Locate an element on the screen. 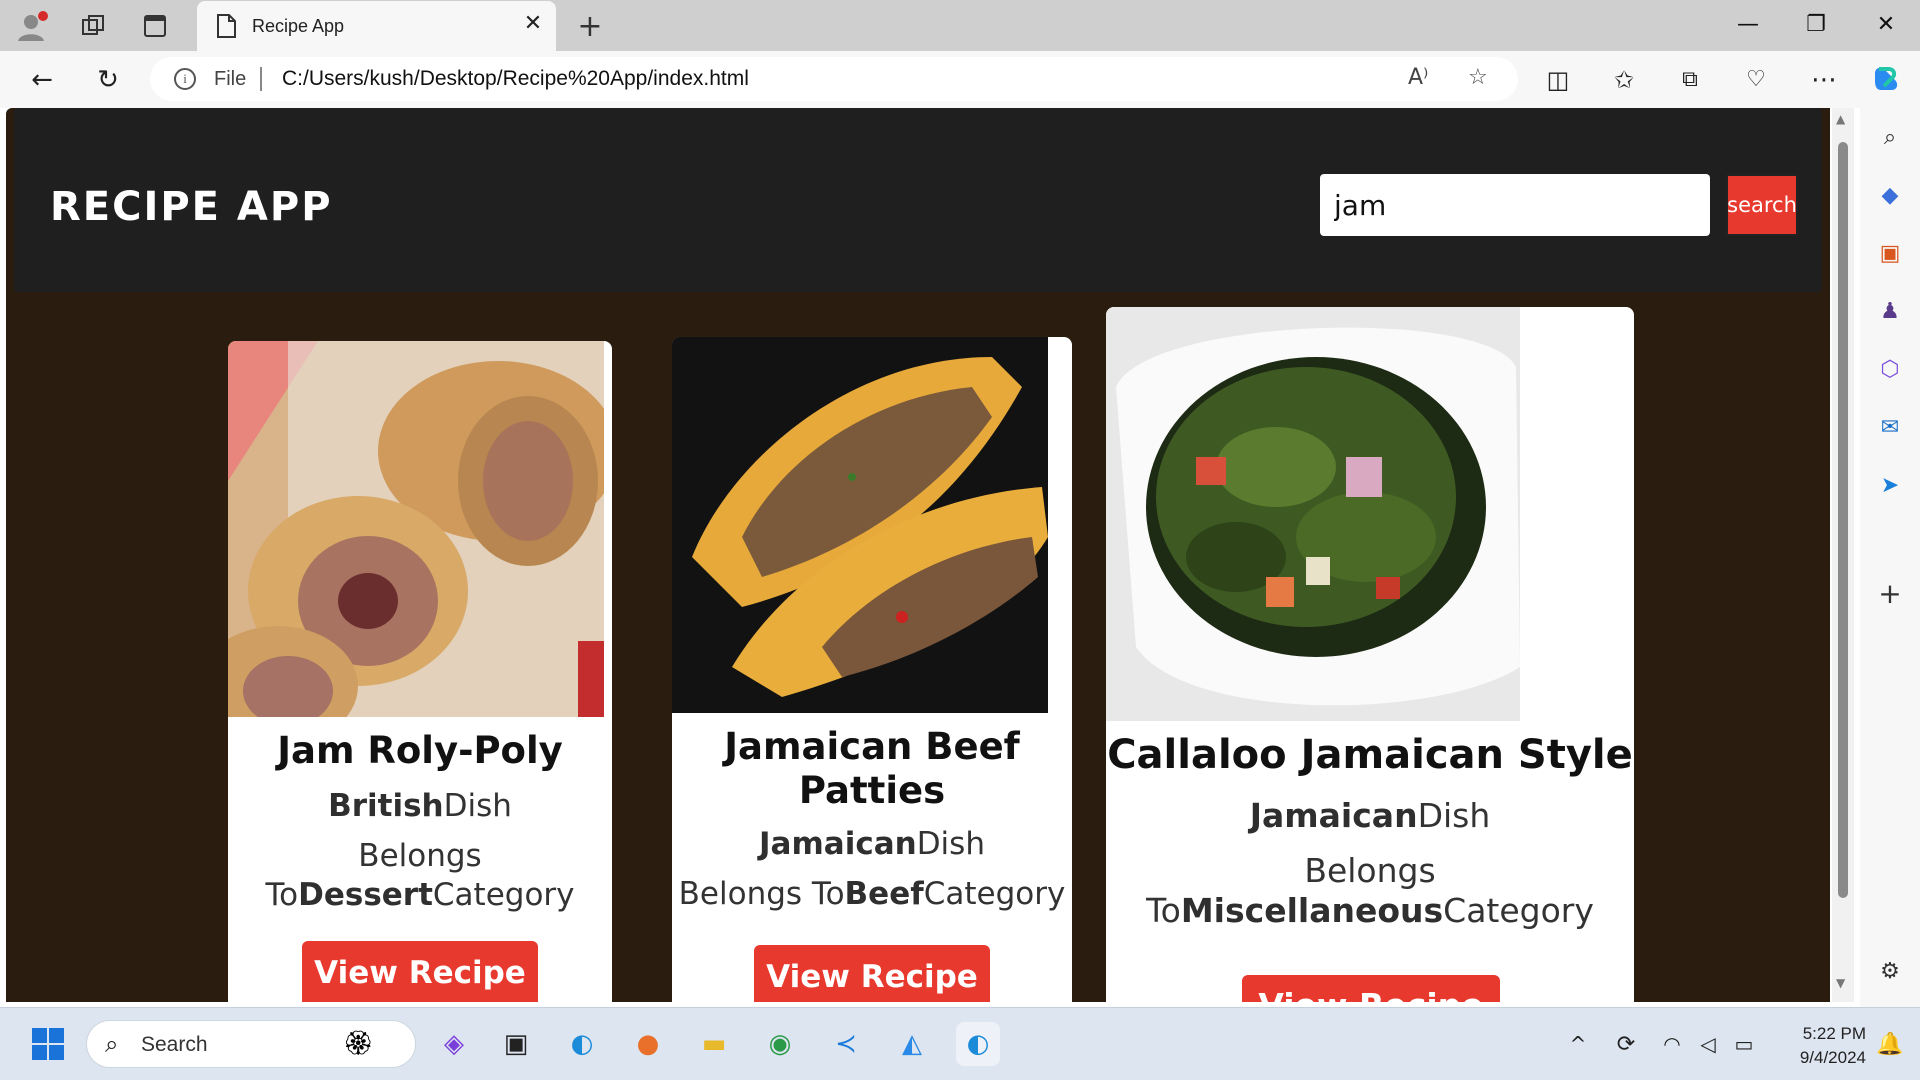 The image size is (1920, 1080). sidebar-search-icon: ⌕ is located at coordinates (1890, 138).